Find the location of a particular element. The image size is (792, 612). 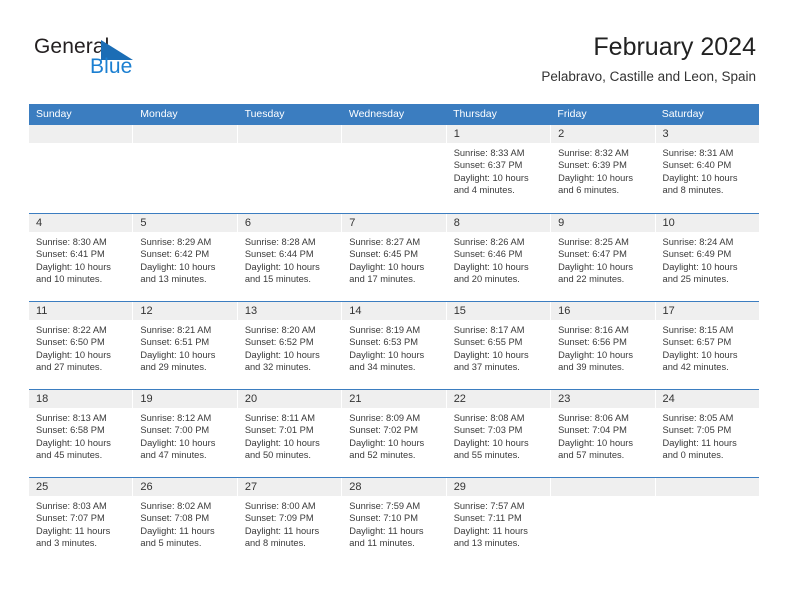

day-info-line: Sunrise: 8:21 AM is located at coordinates (176, 330).